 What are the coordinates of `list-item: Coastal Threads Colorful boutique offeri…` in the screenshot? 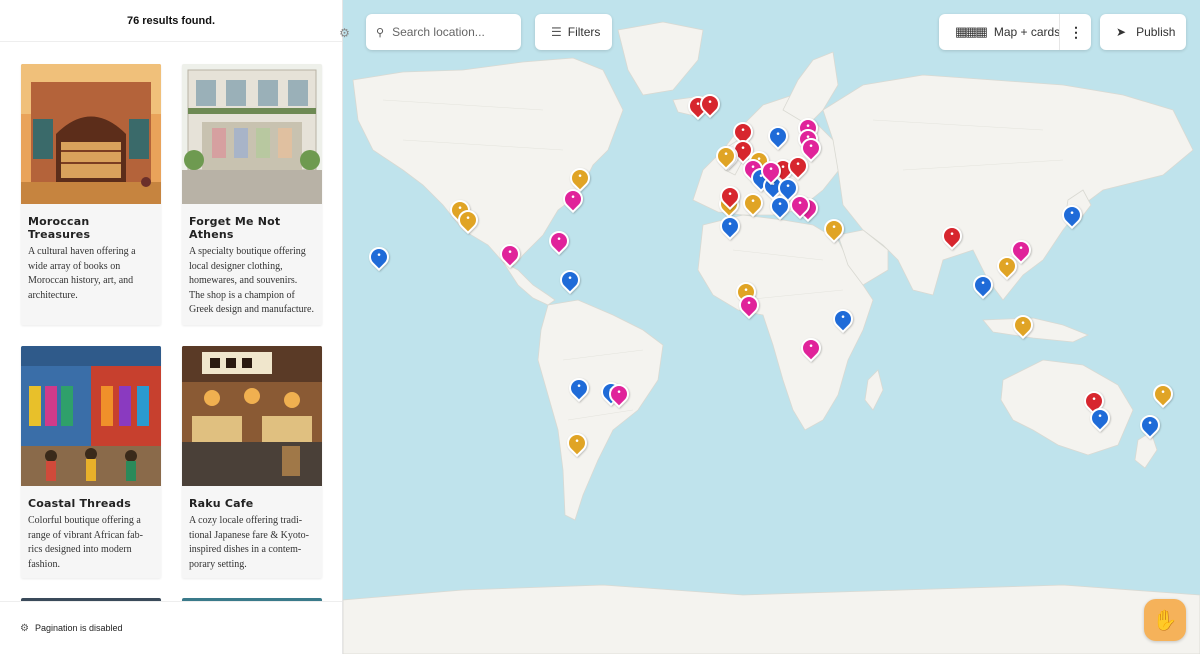 It's located at (91, 462).